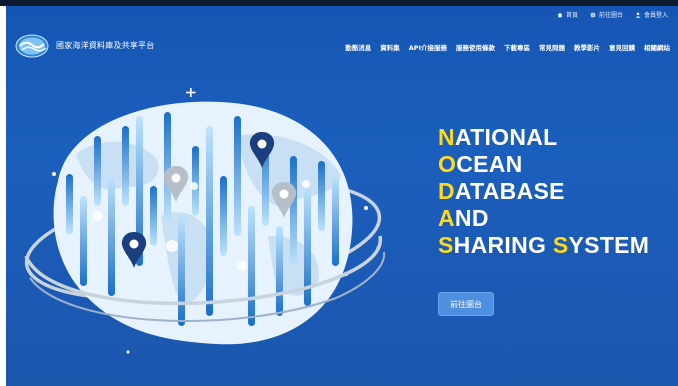 The width and height of the screenshot is (678, 386). Describe the element at coordinates (657, 47) in the screenshot. I see `nav-item-related-sites: 相關網站` at that location.